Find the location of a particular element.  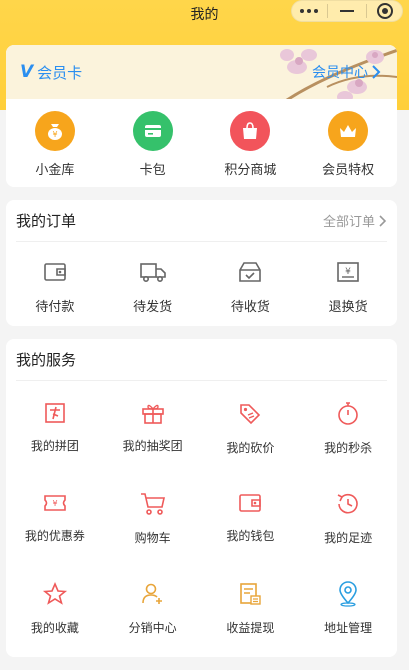

service-item-1: 我的抽奖团 is located at coordinates (153, 426).